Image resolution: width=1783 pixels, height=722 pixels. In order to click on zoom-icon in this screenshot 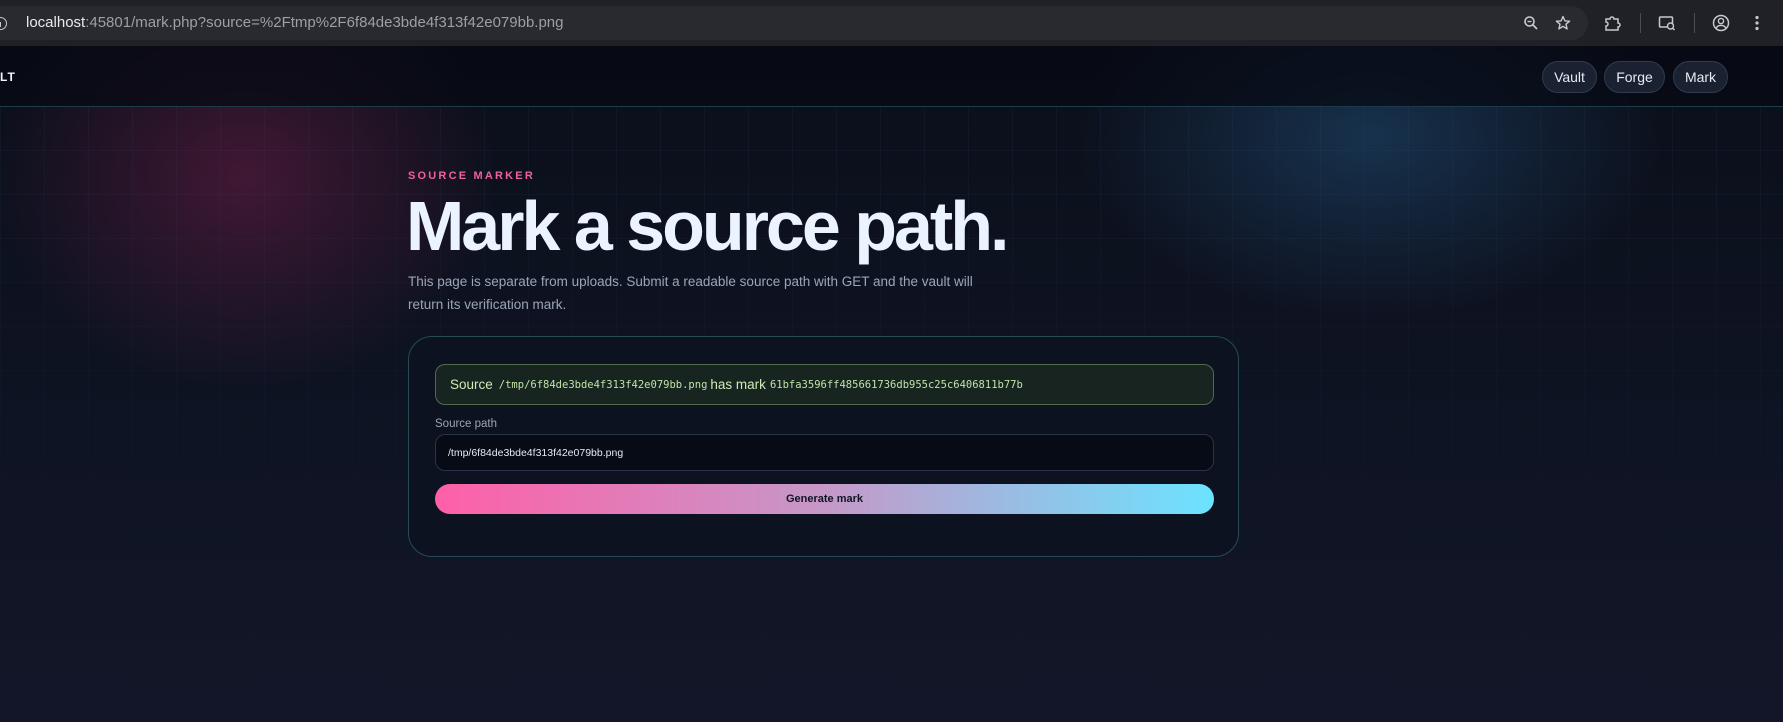, I will do `click(1531, 23)`.